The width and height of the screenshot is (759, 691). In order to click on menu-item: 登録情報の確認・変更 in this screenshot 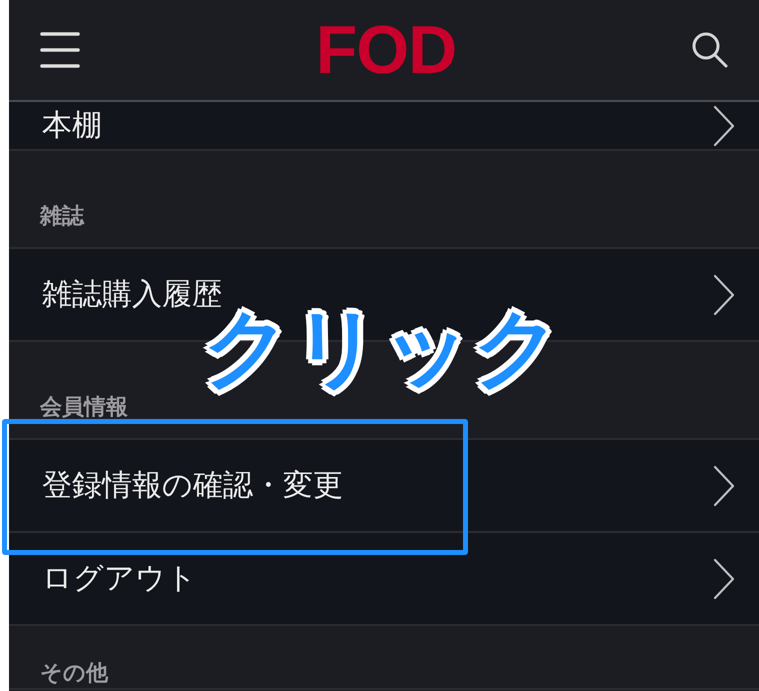, I will do `click(384, 486)`.